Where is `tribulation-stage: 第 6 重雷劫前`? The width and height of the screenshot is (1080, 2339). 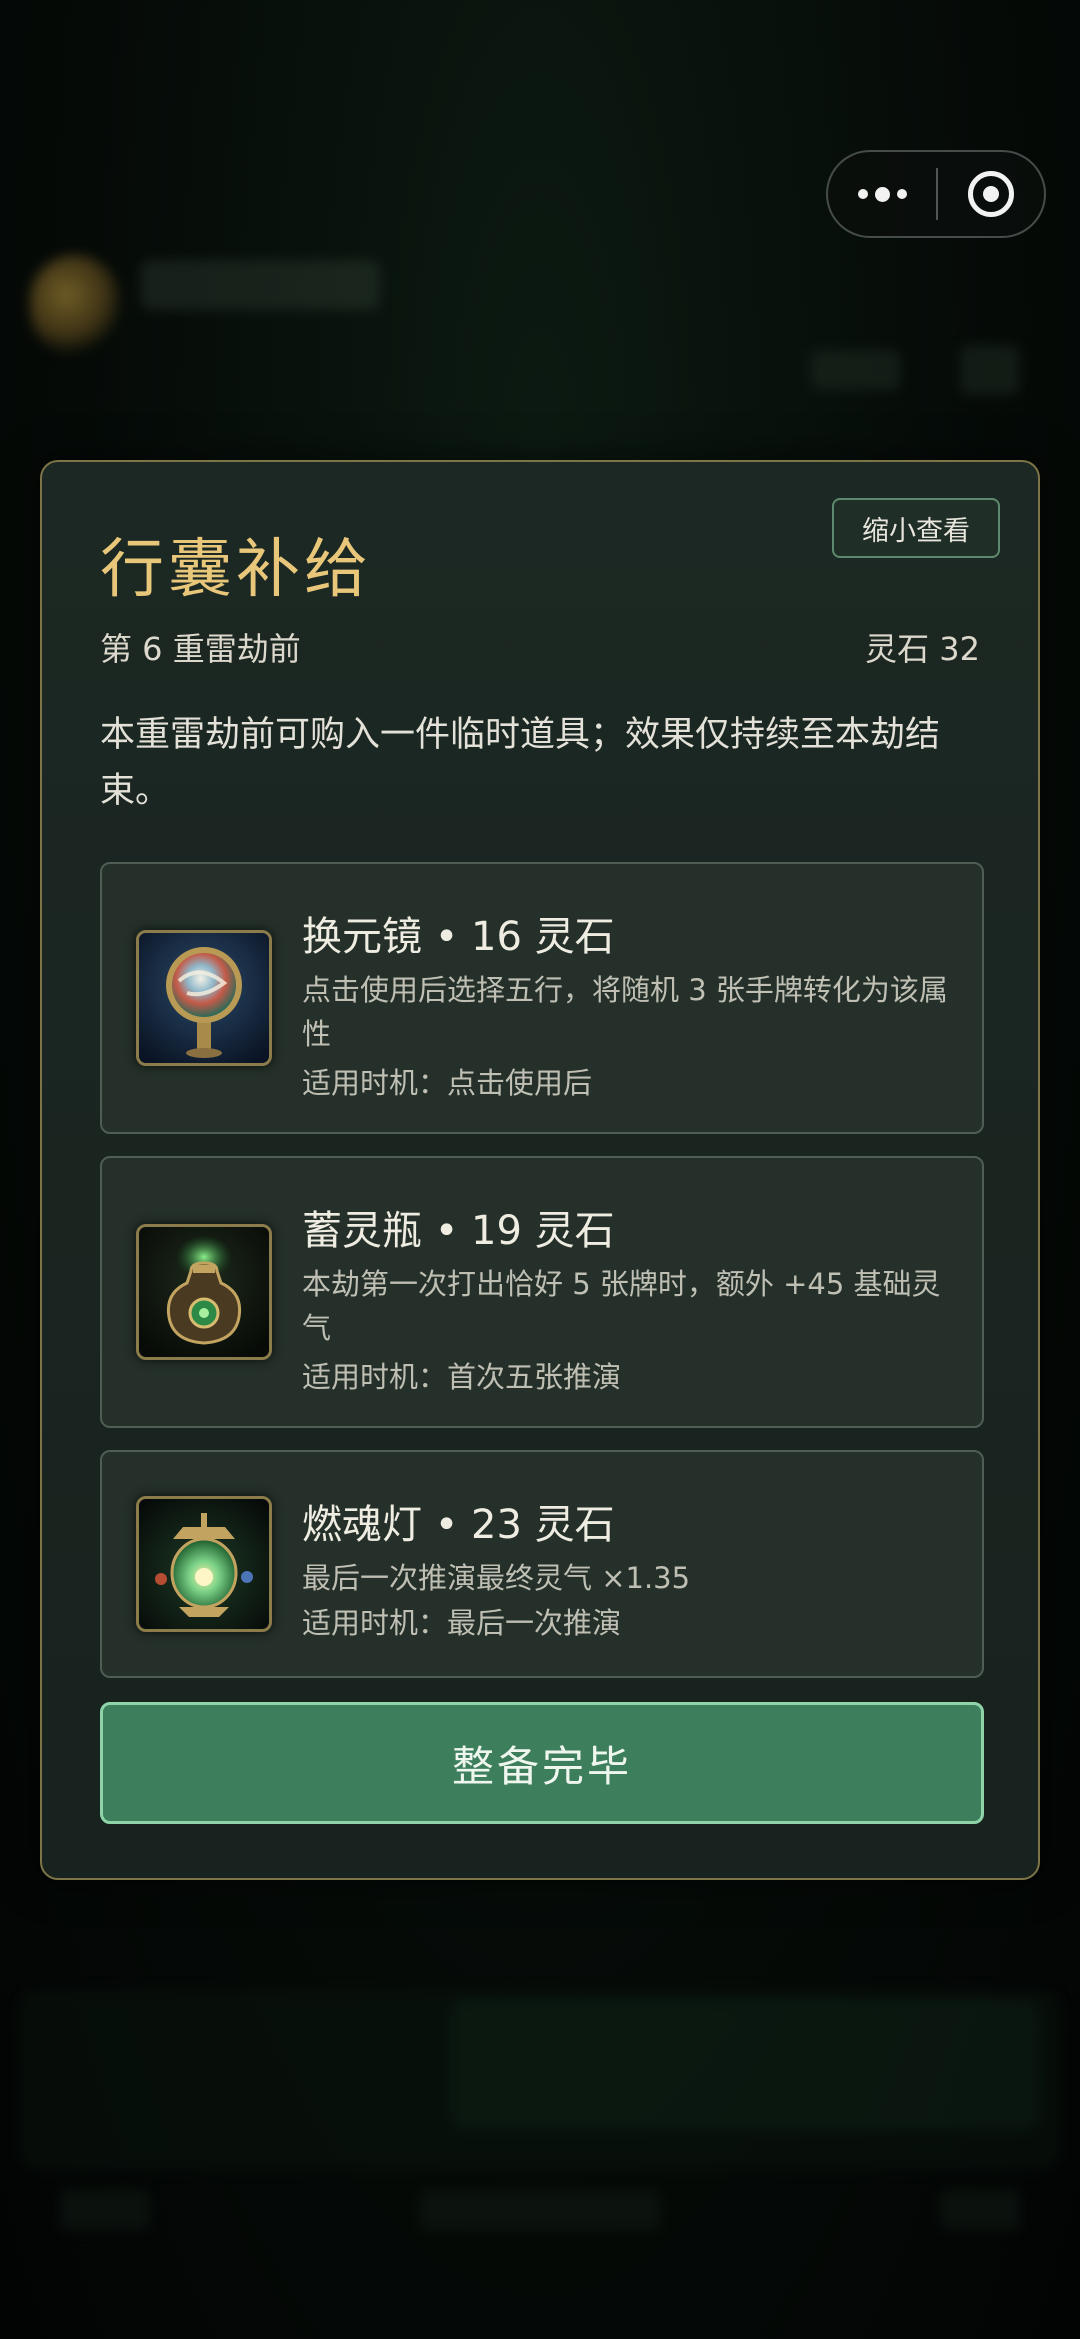
tribulation-stage: 第 6 重雷劫前 is located at coordinates (200, 649).